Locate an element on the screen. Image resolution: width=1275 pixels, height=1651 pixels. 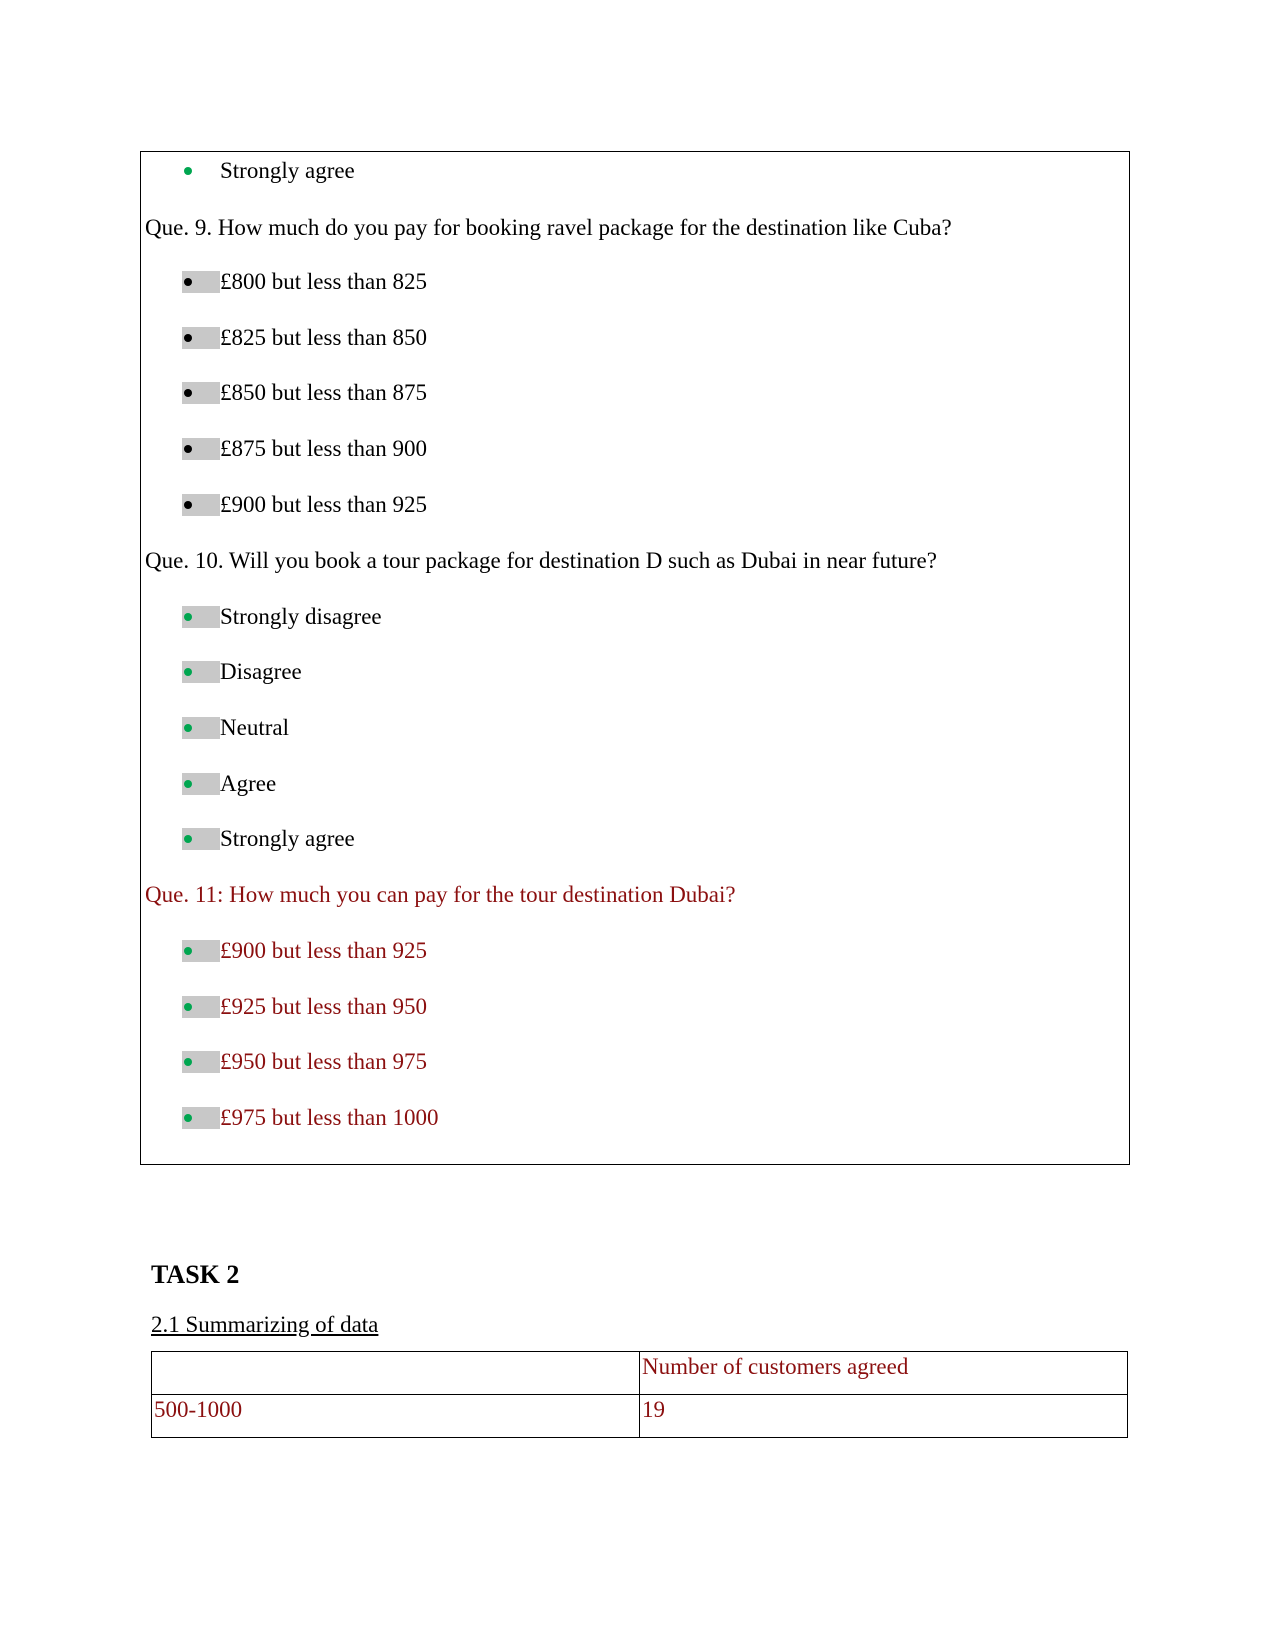
option-label: Strongly disagree is located at coordinates (301, 616).